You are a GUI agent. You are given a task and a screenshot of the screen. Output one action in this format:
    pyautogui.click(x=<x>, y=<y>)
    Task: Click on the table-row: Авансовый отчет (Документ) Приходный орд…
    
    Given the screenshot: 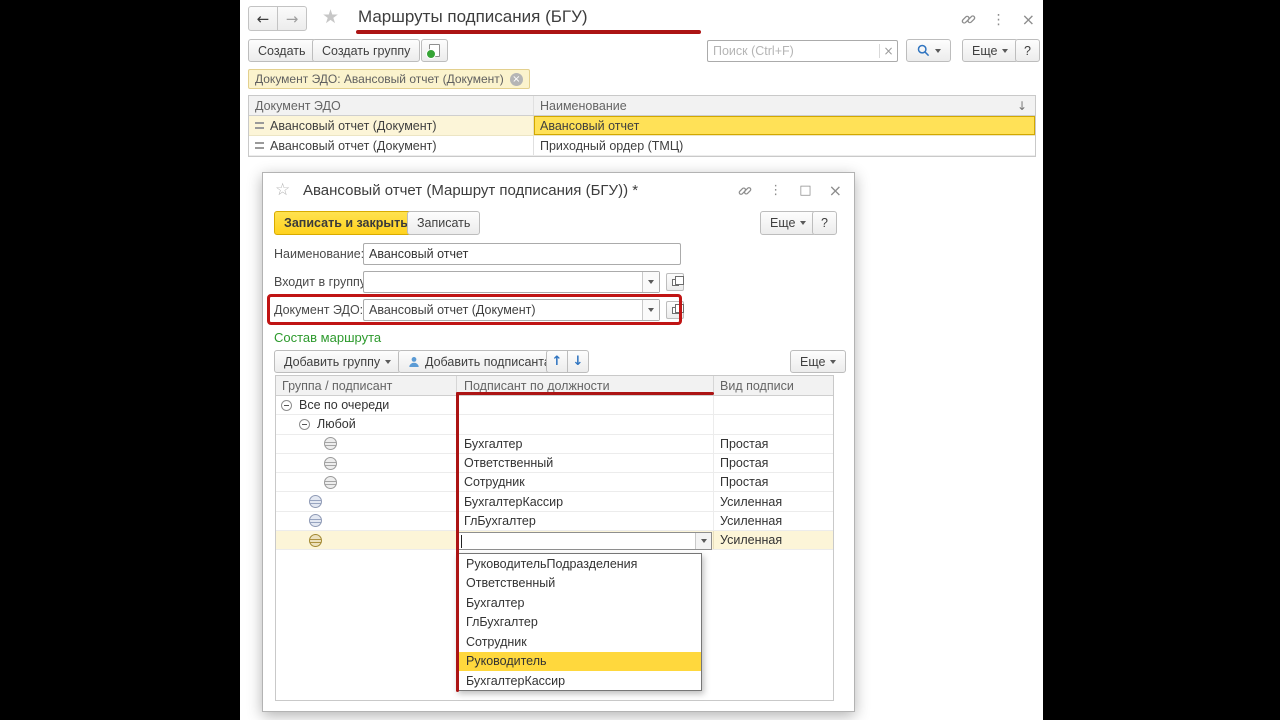 What is the action you would take?
    pyautogui.click(x=642, y=146)
    